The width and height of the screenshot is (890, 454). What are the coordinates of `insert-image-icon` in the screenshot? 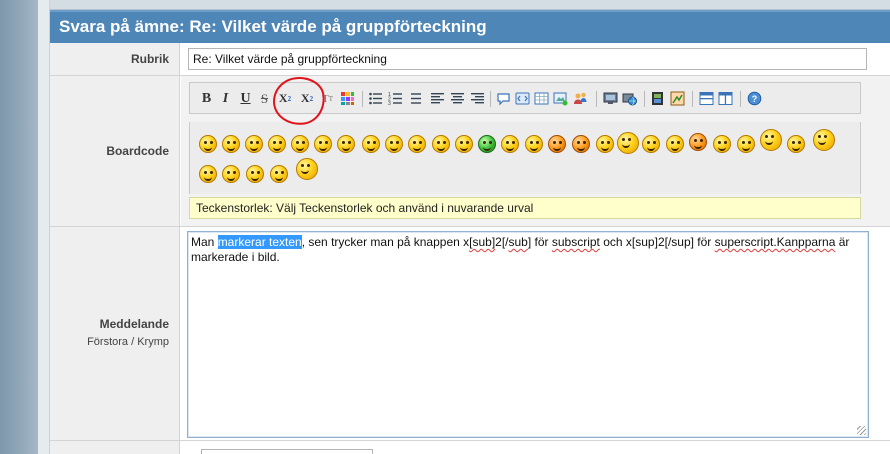 It's located at (560, 98).